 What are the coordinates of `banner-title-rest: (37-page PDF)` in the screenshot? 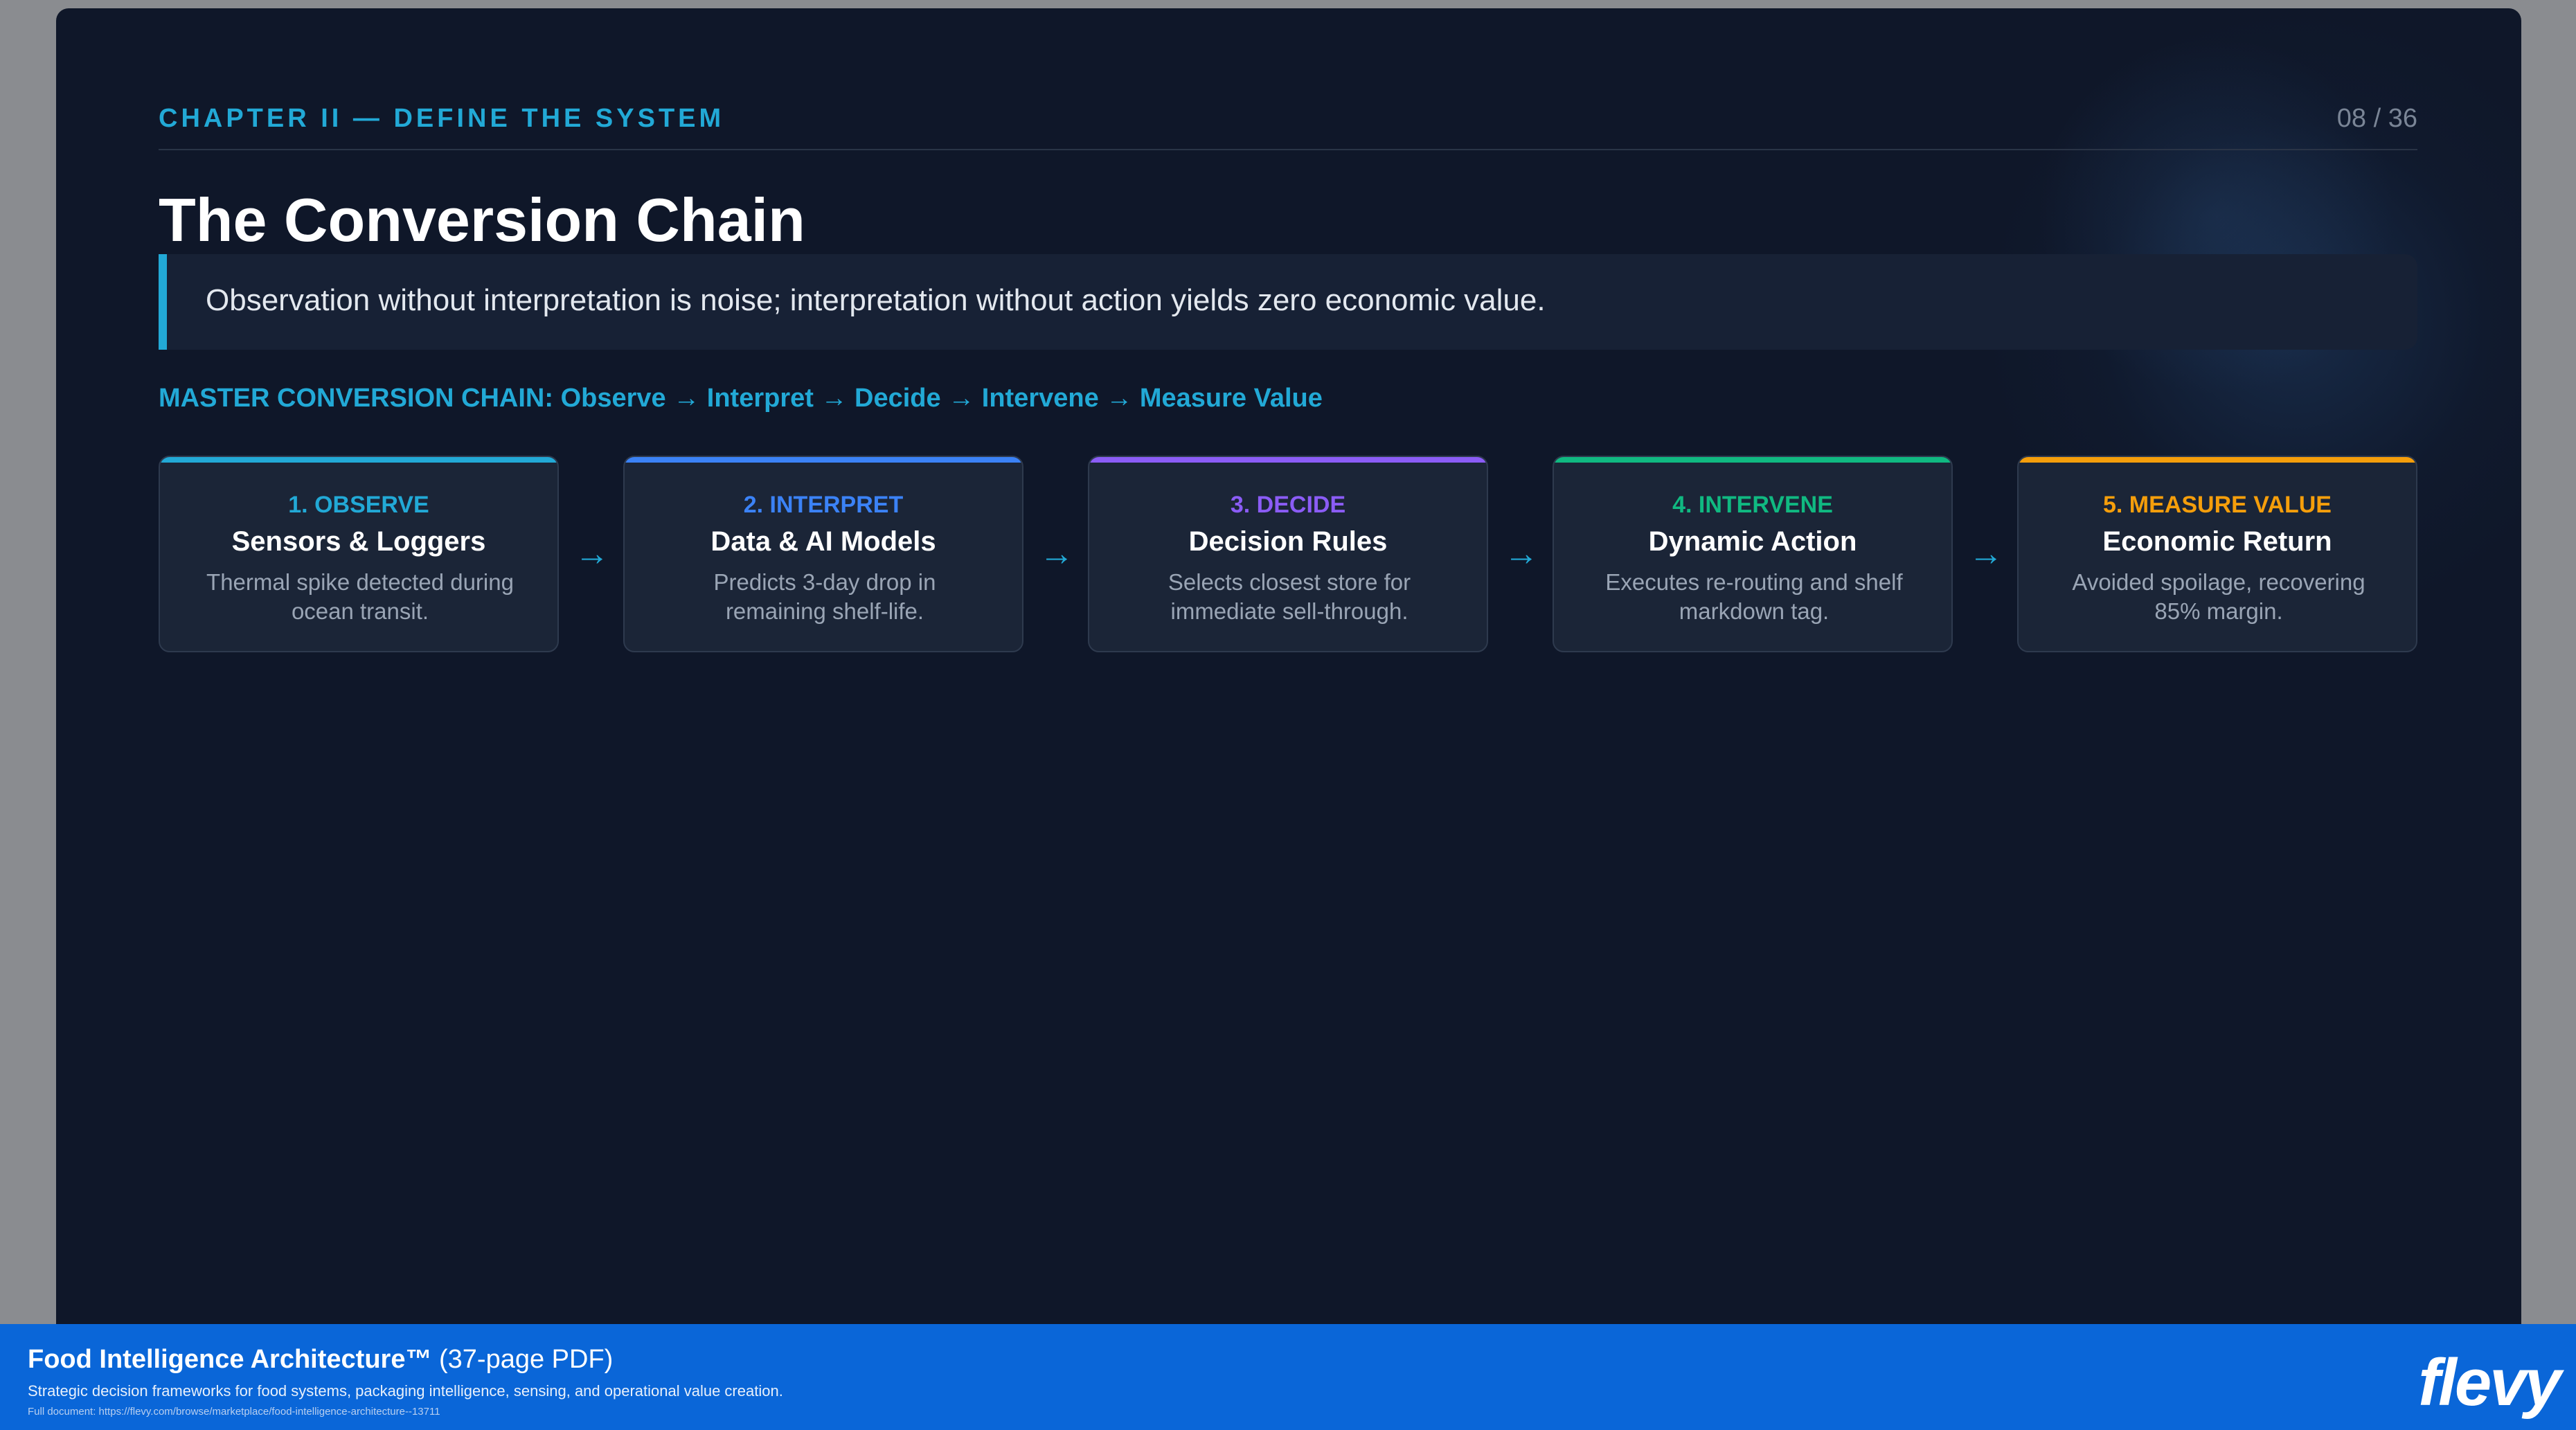 It's located at (522, 1359).